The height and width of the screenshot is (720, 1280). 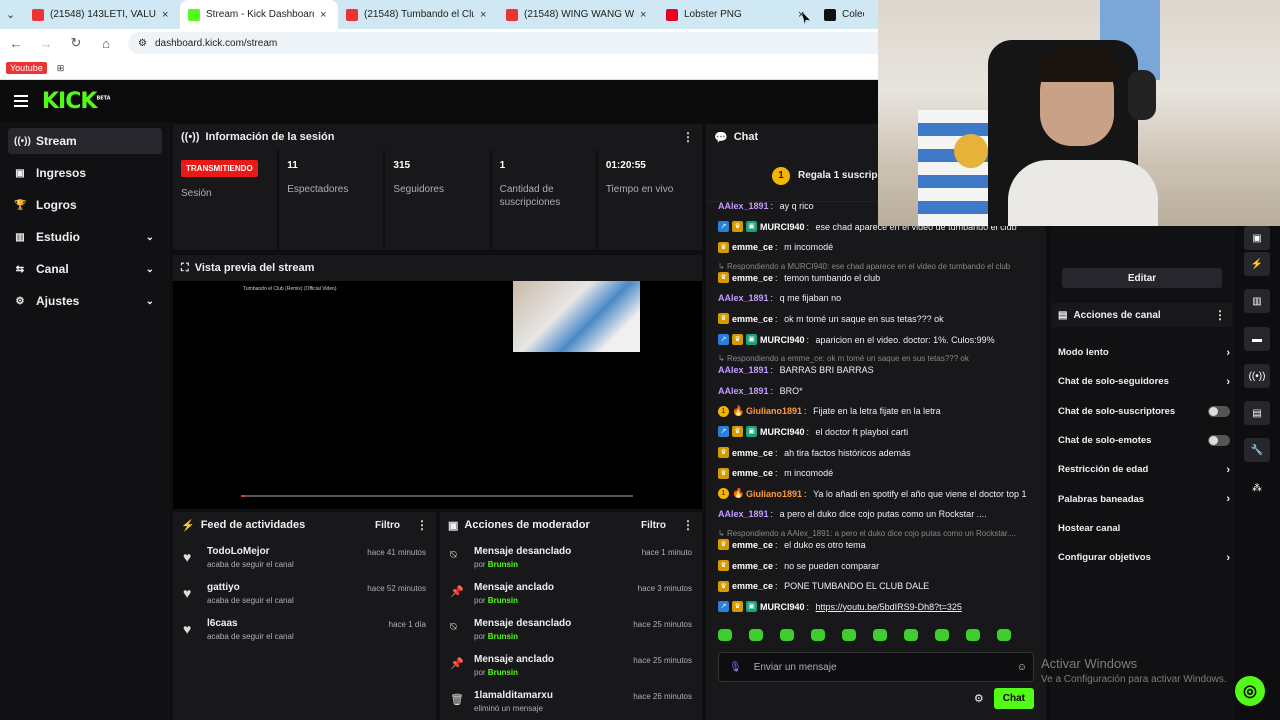 What do you see at coordinates (194, 14) in the screenshot?
I see `kick-icon` at bounding box center [194, 14].